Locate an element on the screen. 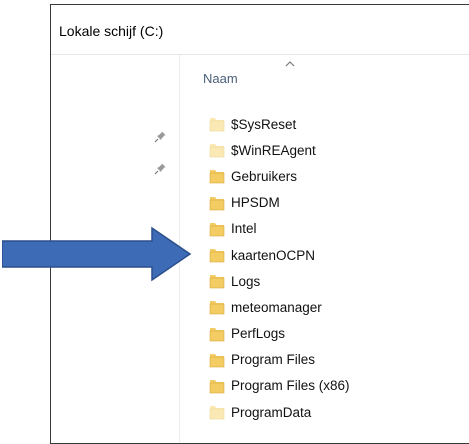 Image resolution: width=469 pixels, height=444 pixels. list-item: $SysReset is located at coordinates (339, 124).